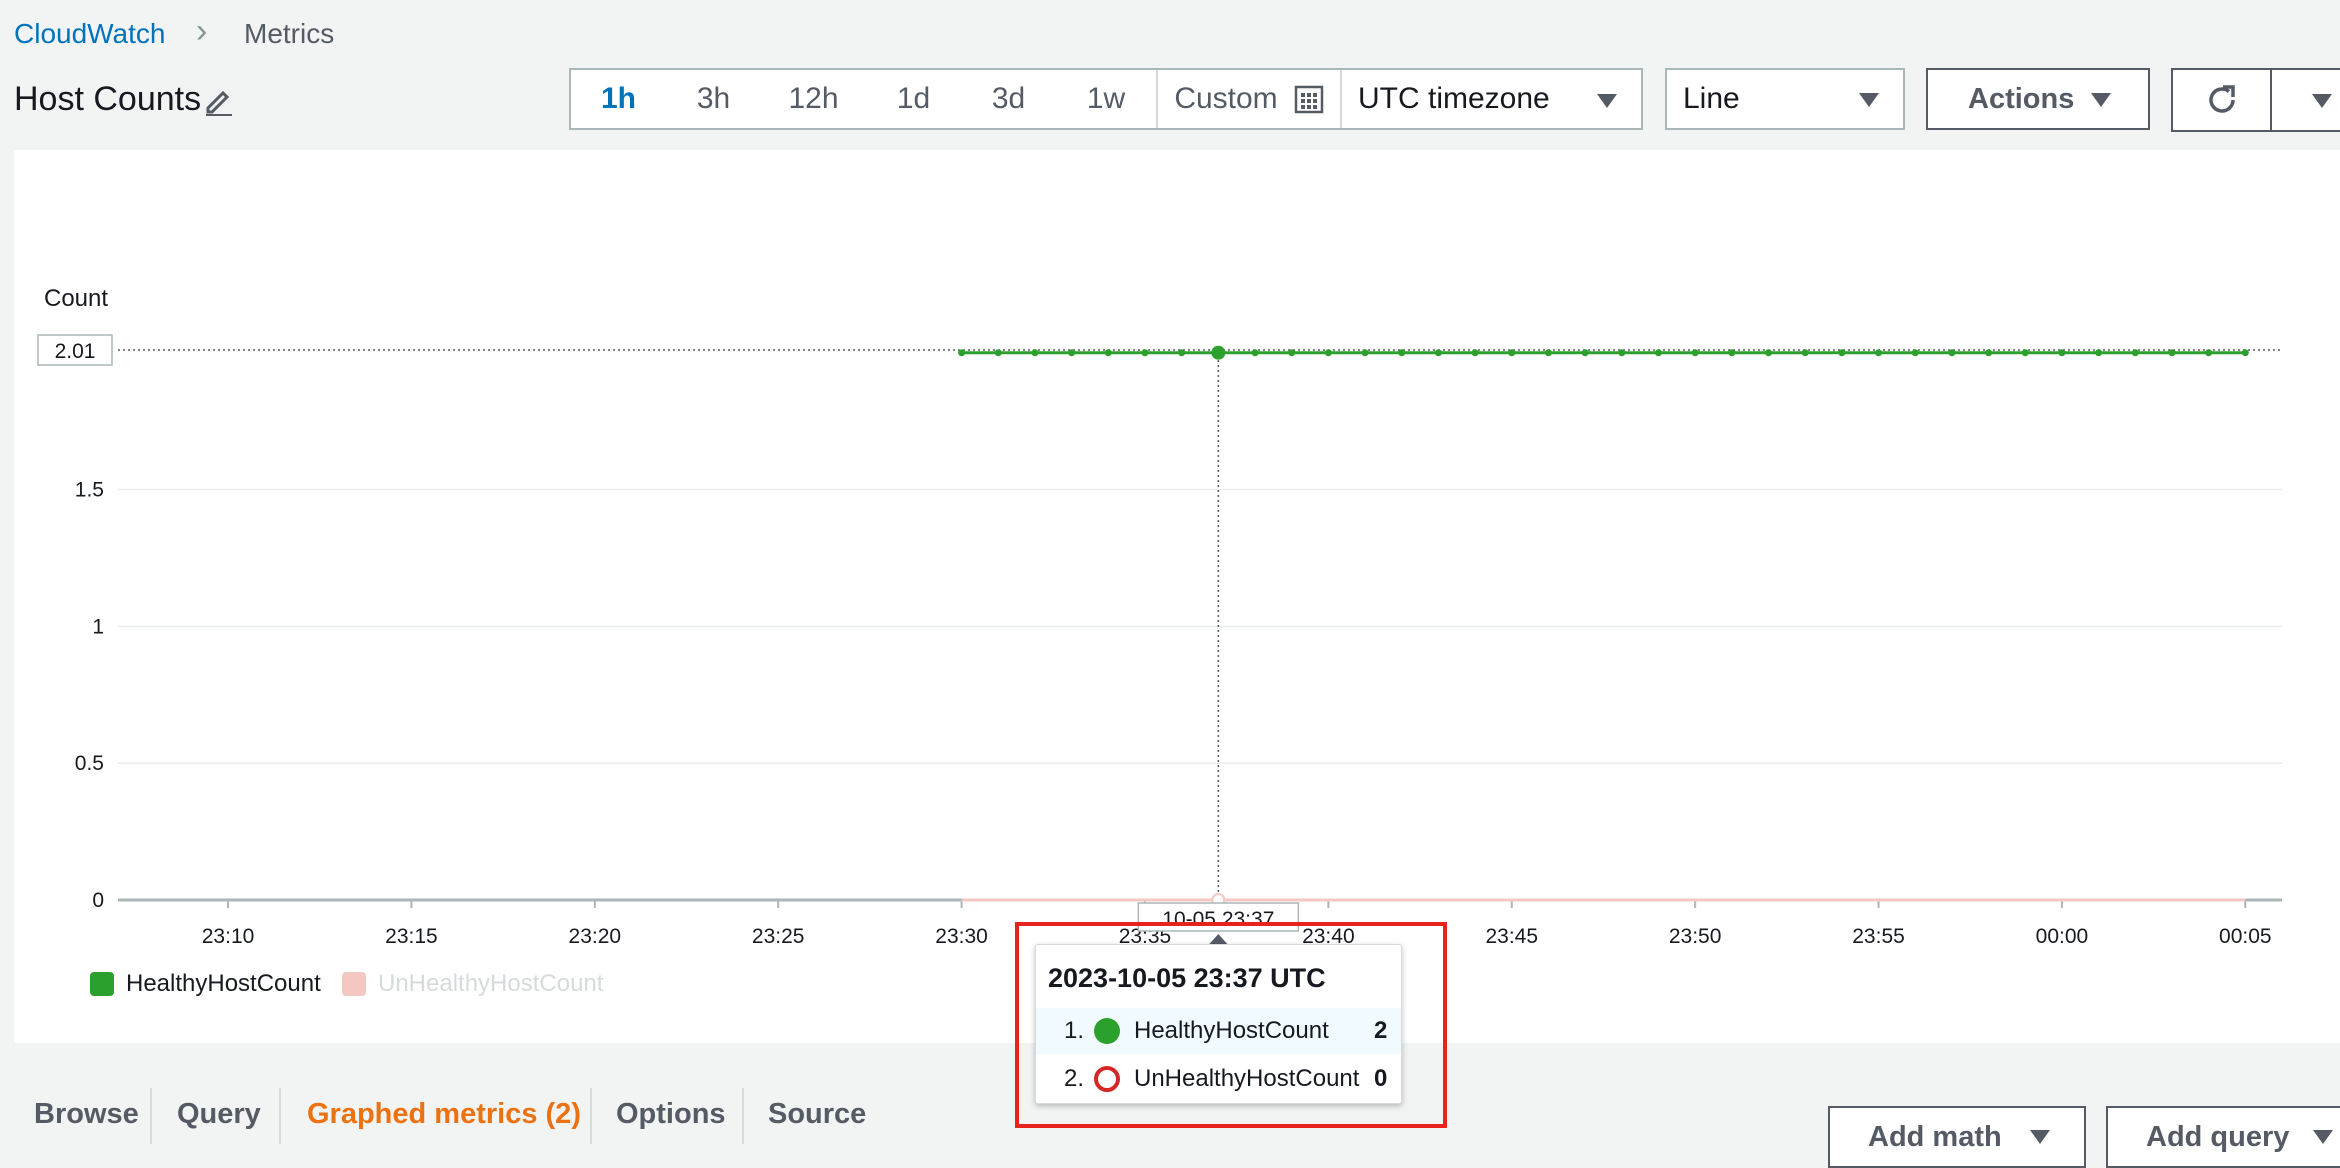 The image size is (2340, 1168). Describe the element at coordinates (1878, 936) in the screenshot. I see `x-tick-label: 23:55` at that location.